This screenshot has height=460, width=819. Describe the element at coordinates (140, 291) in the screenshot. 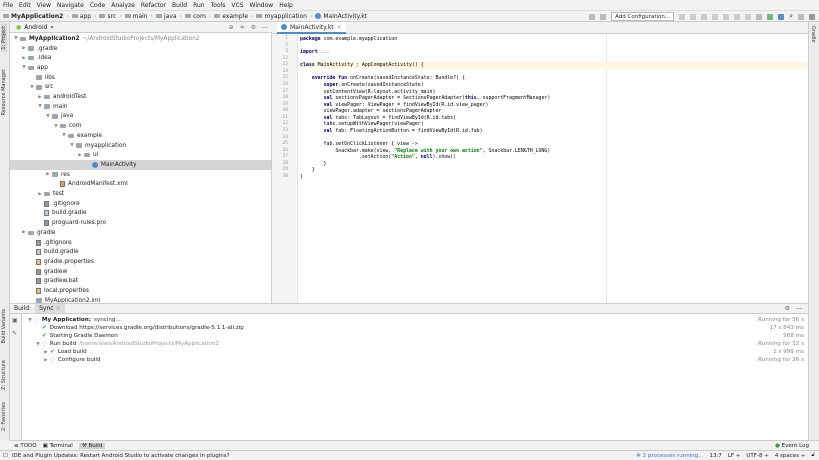

I see `tree-item: local.properties` at that location.